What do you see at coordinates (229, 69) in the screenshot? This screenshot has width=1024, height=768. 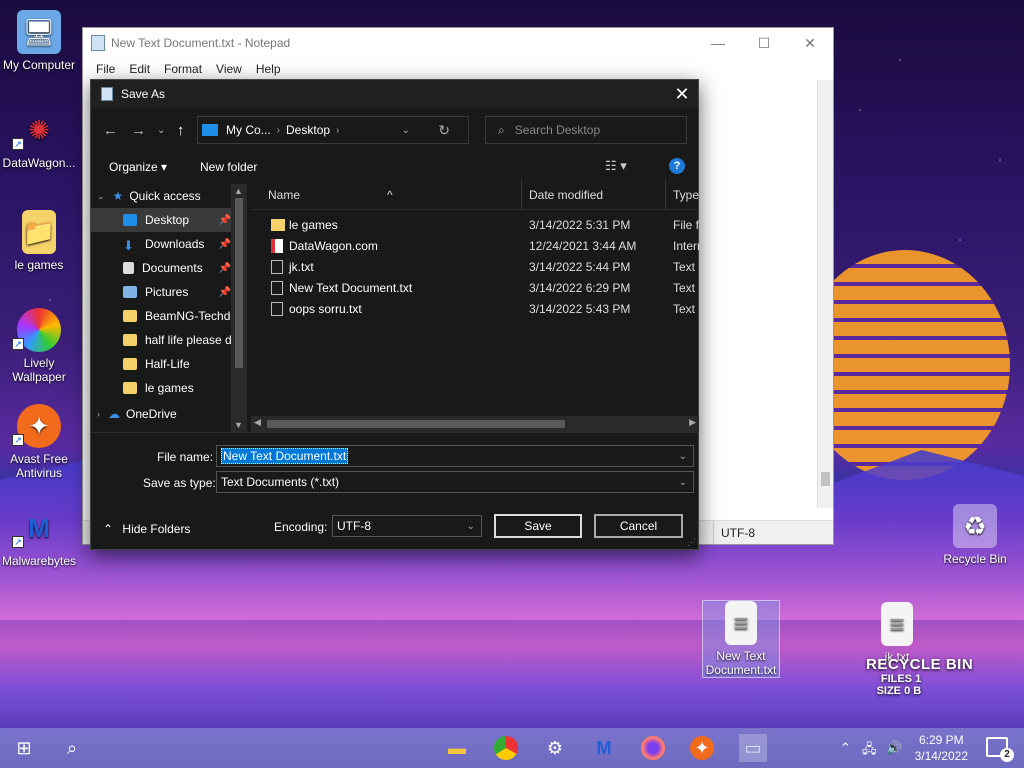 I see `menu-view: View` at bounding box center [229, 69].